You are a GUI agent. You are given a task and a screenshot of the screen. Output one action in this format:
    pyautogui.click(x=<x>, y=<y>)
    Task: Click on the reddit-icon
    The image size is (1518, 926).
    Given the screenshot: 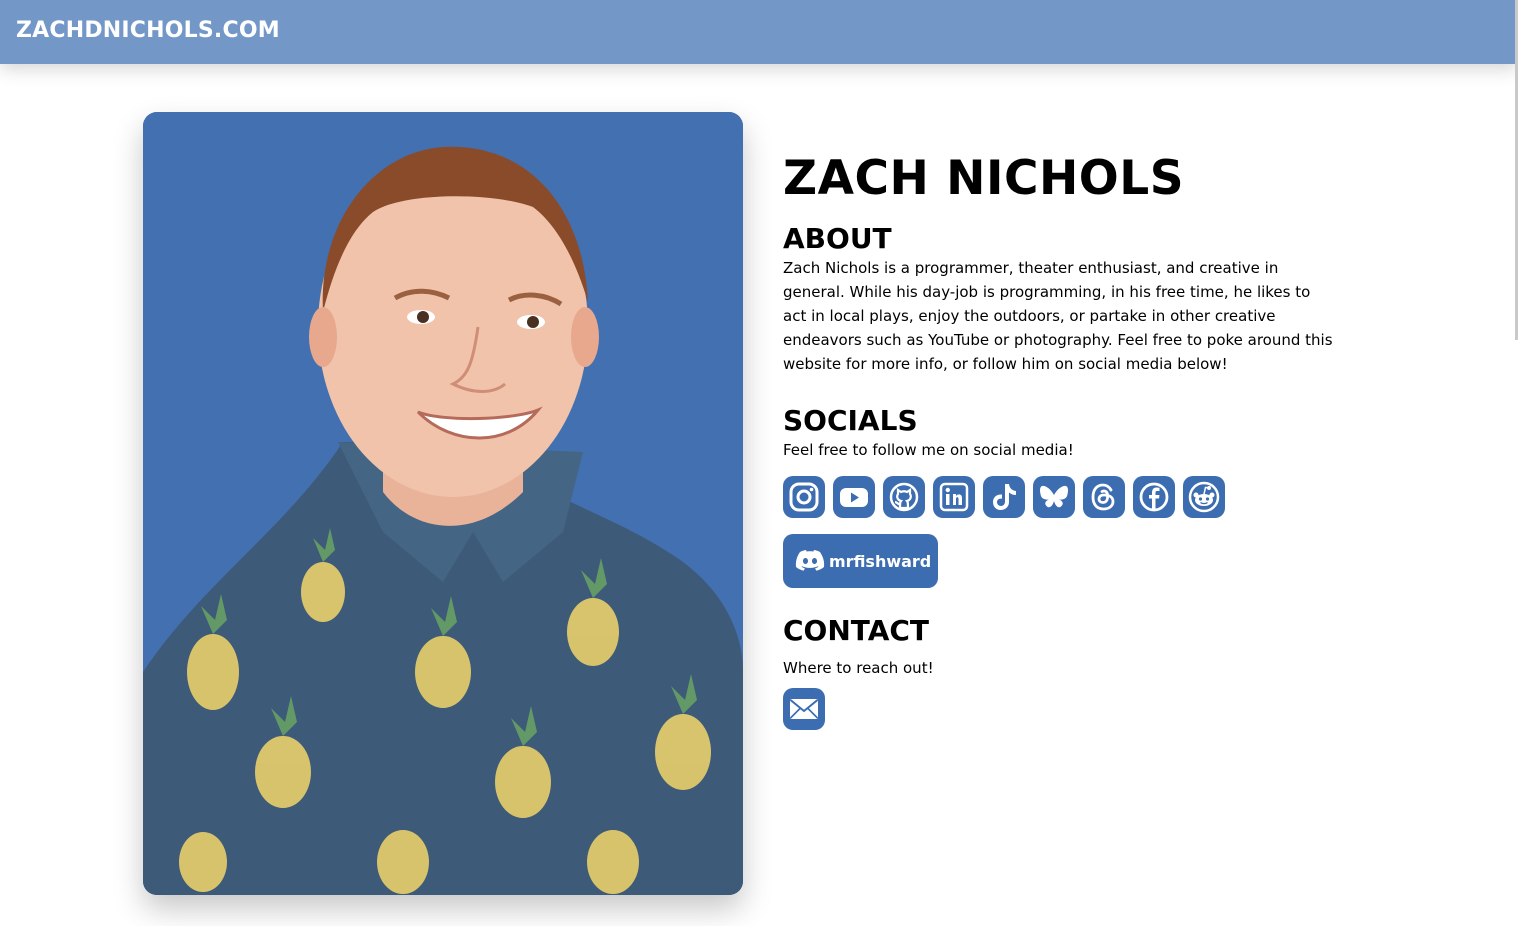 What is the action you would take?
    pyautogui.click(x=1204, y=497)
    